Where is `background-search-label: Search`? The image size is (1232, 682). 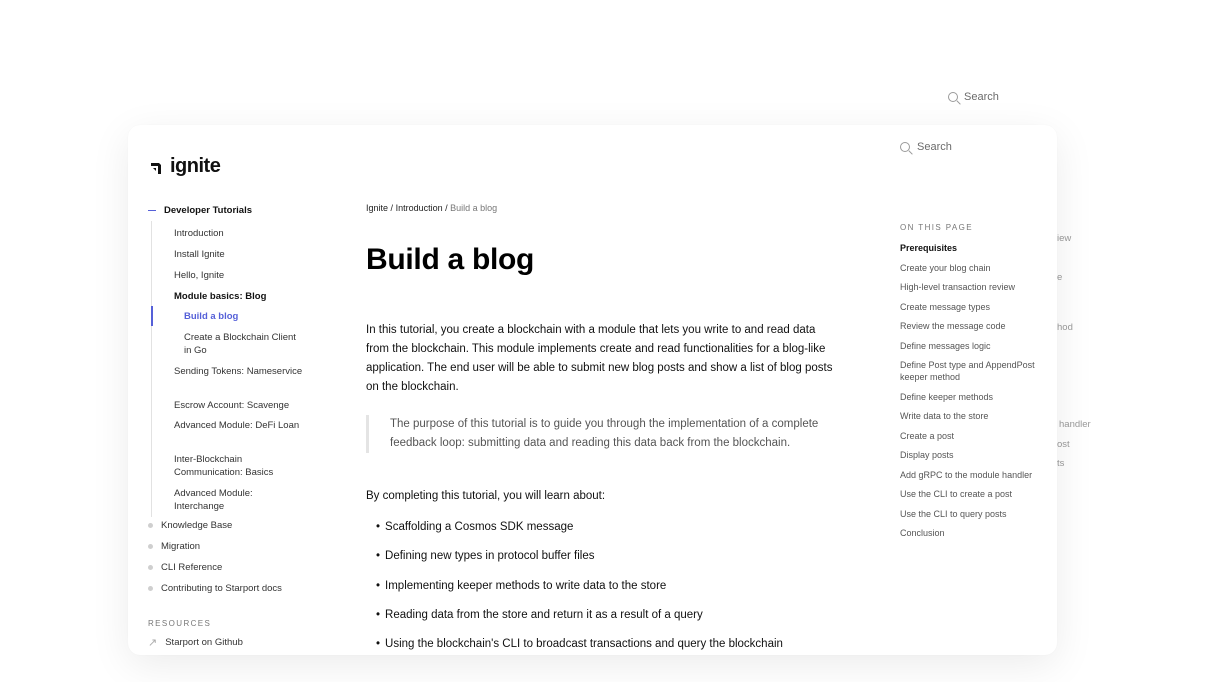 background-search-label: Search is located at coordinates (981, 97).